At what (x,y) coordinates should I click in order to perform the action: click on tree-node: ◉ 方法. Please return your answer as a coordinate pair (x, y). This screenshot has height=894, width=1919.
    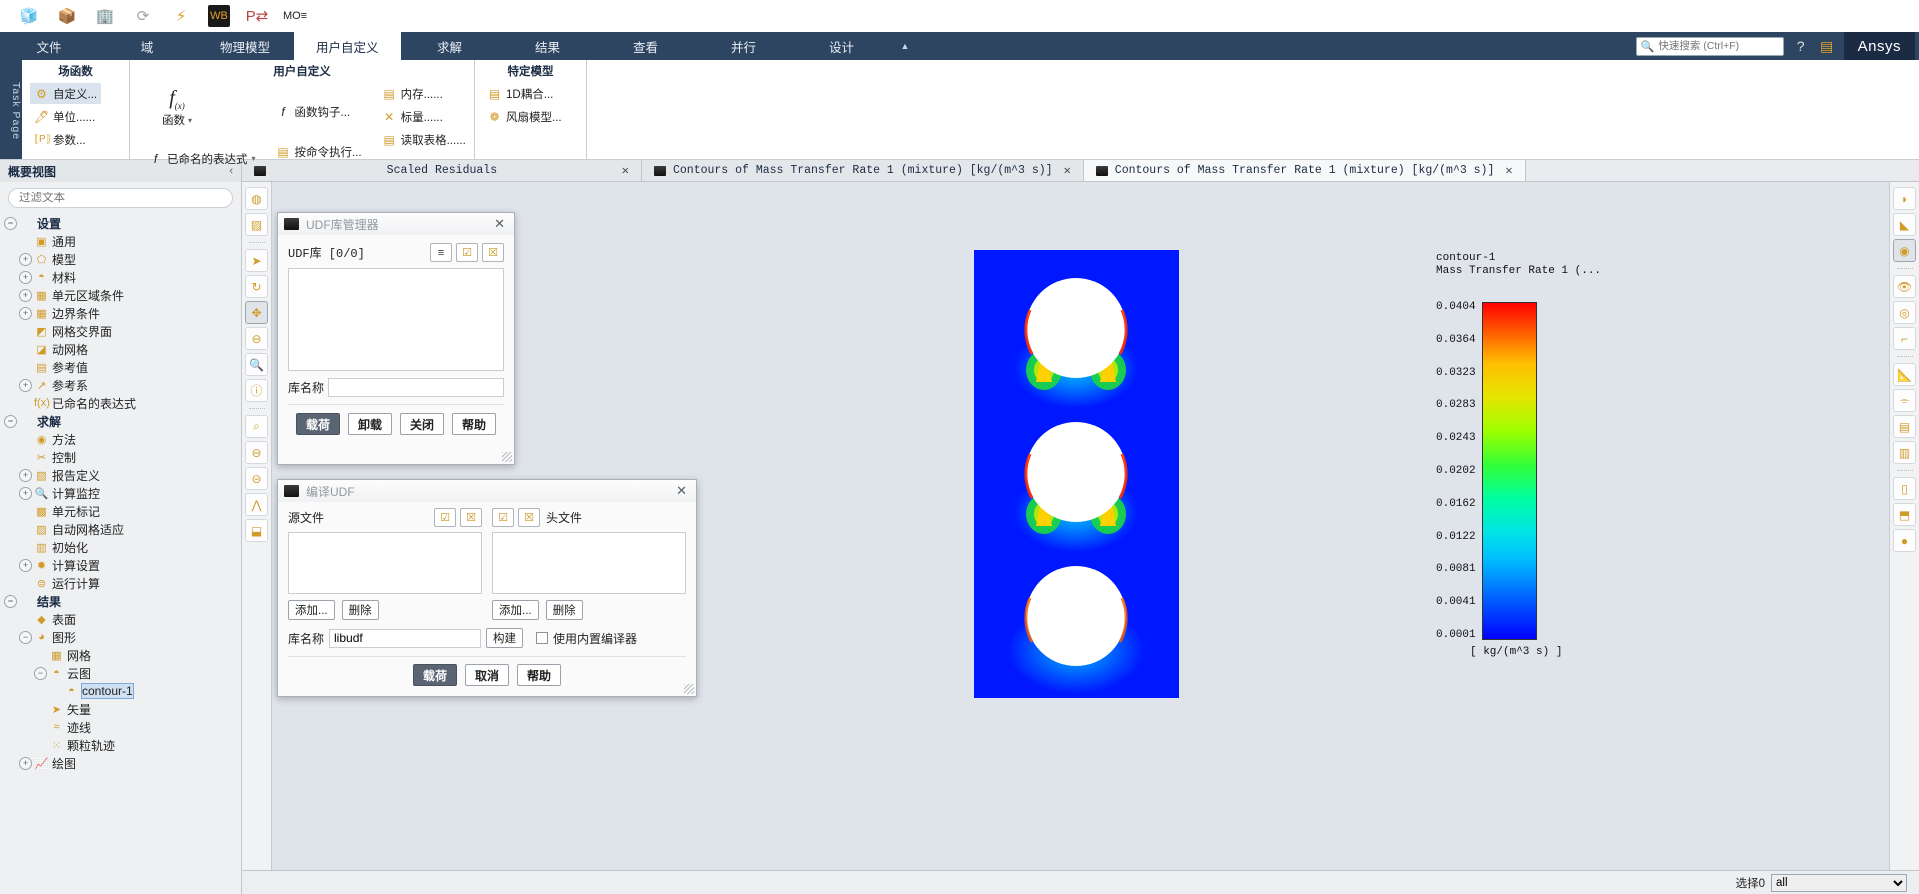
    Looking at the image, I should click on (122, 439).